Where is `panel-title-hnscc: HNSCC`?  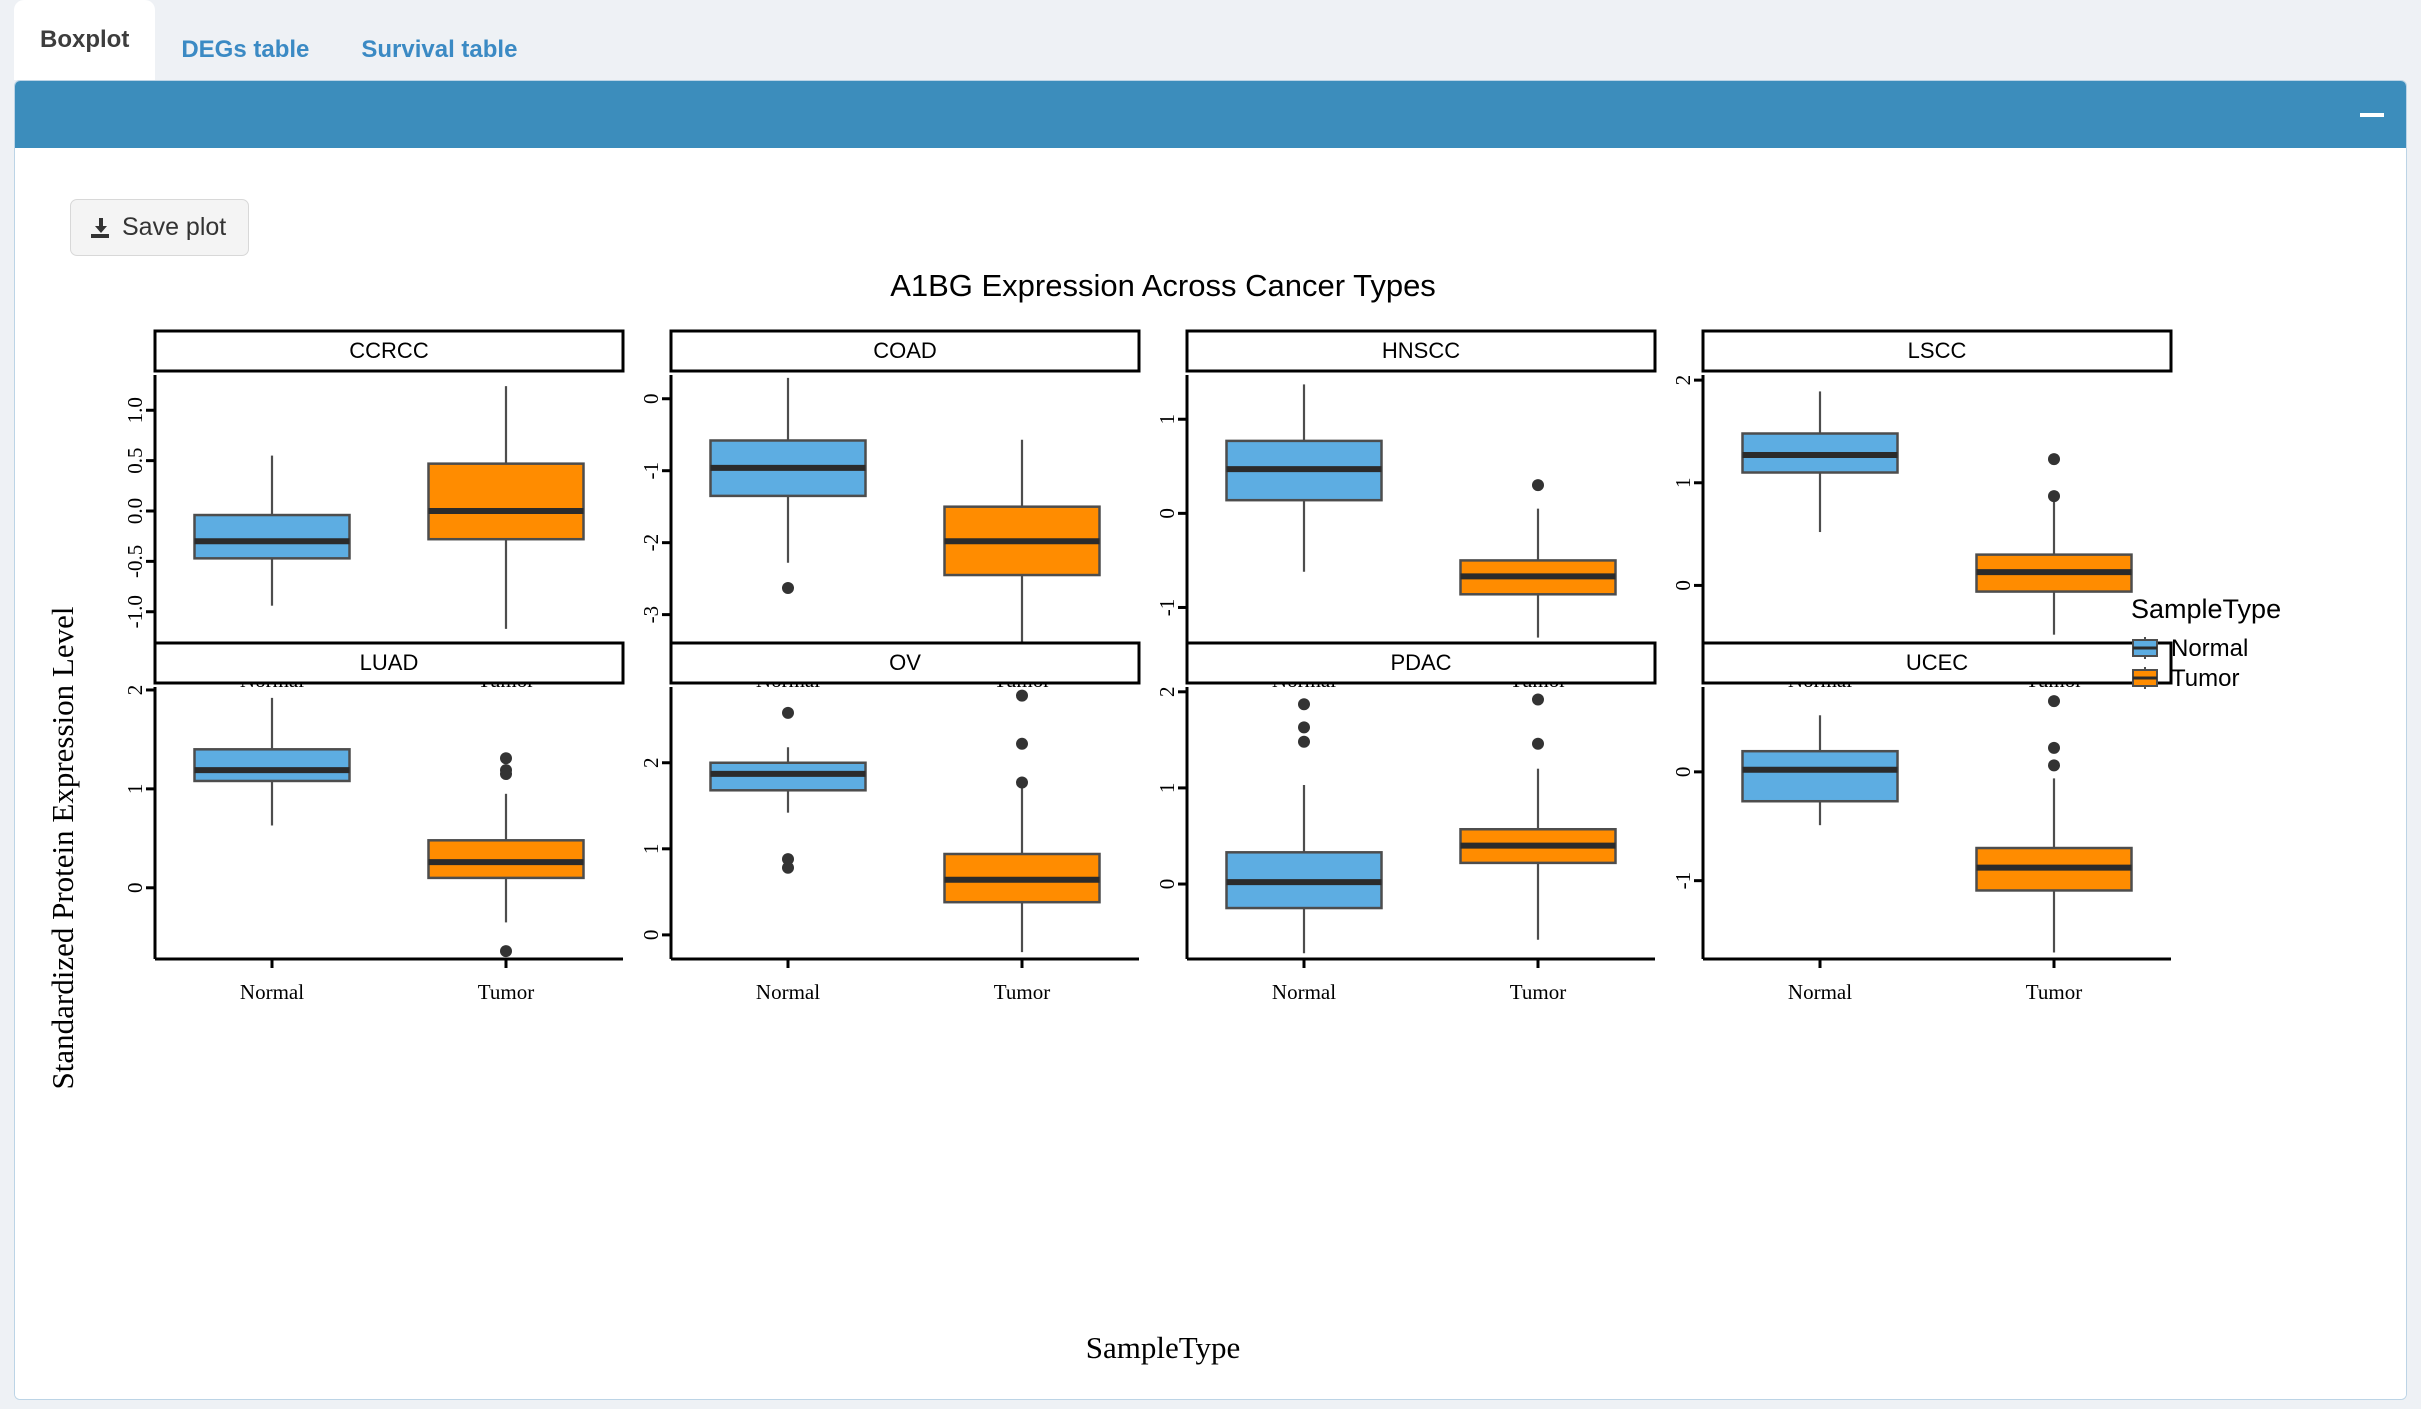 panel-title-hnscc: HNSCC is located at coordinates (1421, 350).